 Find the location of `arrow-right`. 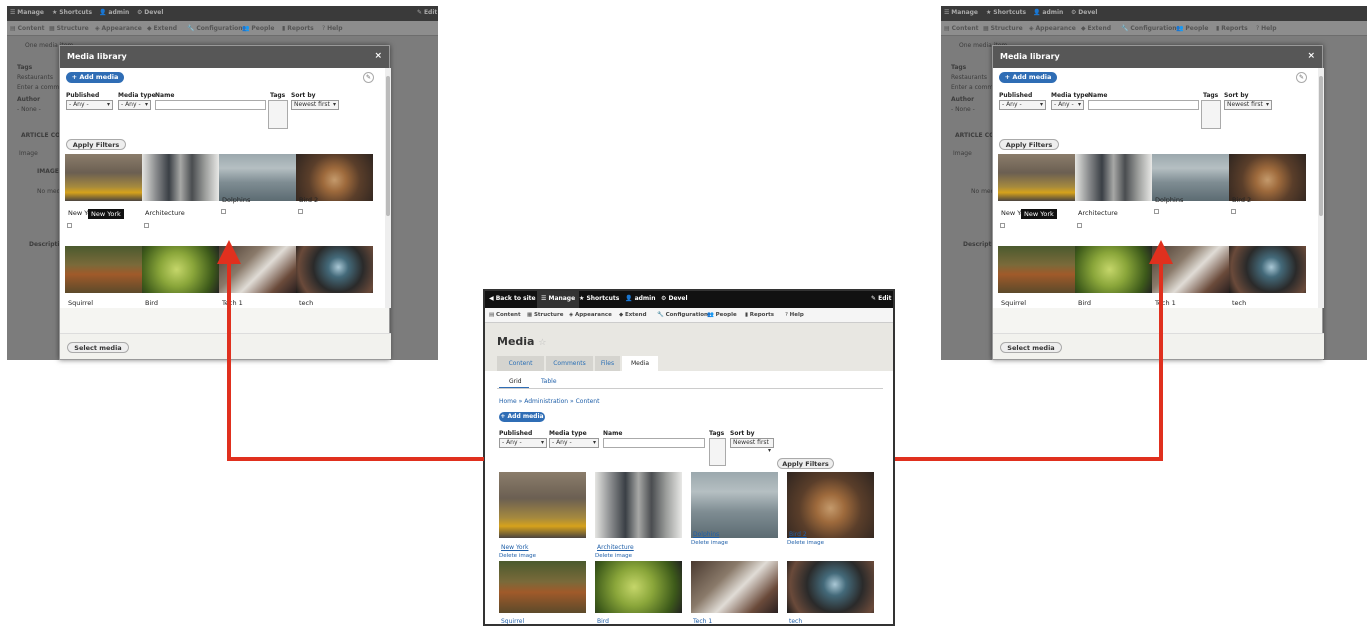

arrow-right is located at coordinates (1034, 350).